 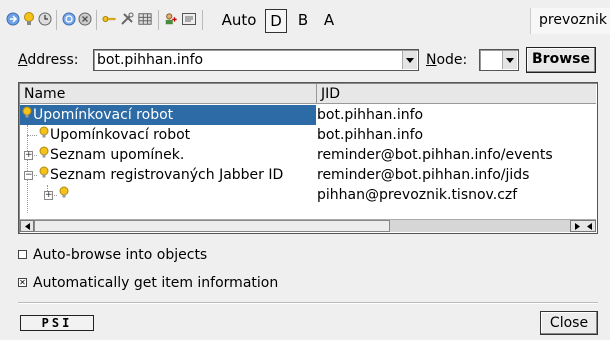 What do you see at coordinates (48, 60) in the screenshot?
I see `address-label: Address:` at bounding box center [48, 60].